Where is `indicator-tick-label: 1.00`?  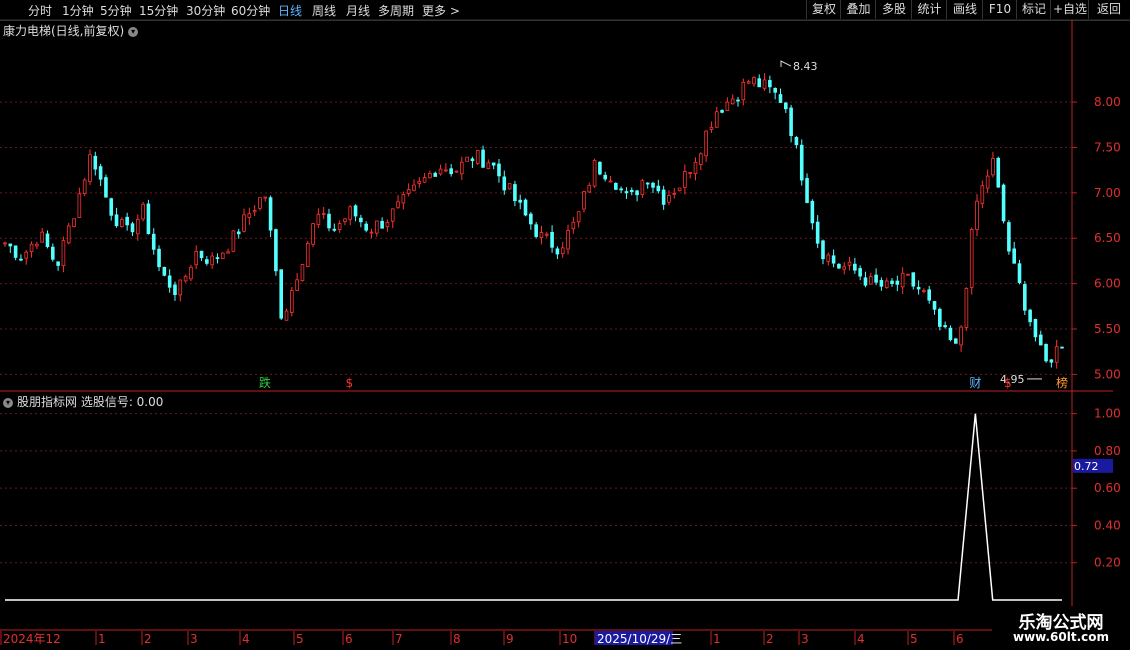 indicator-tick-label: 1.00 is located at coordinates (1107, 414).